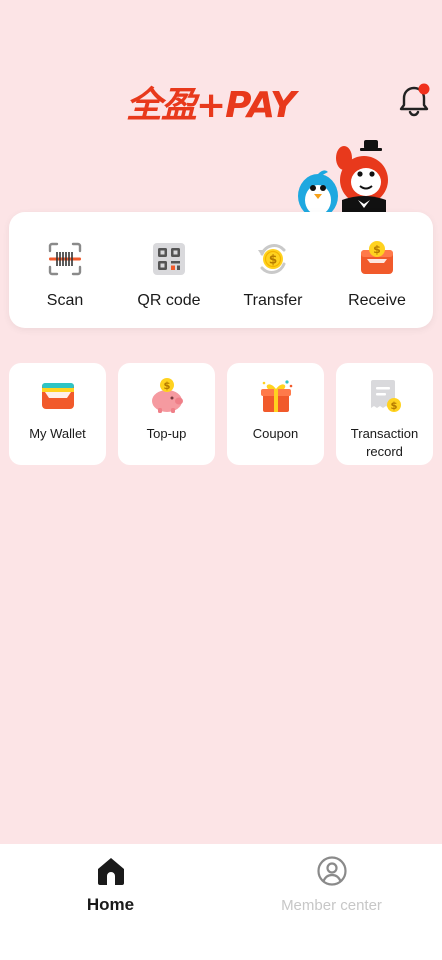 The width and height of the screenshot is (442, 960). Describe the element at coordinates (57, 433) in the screenshot. I see `my-wallet-label: My Wallet` at that location.